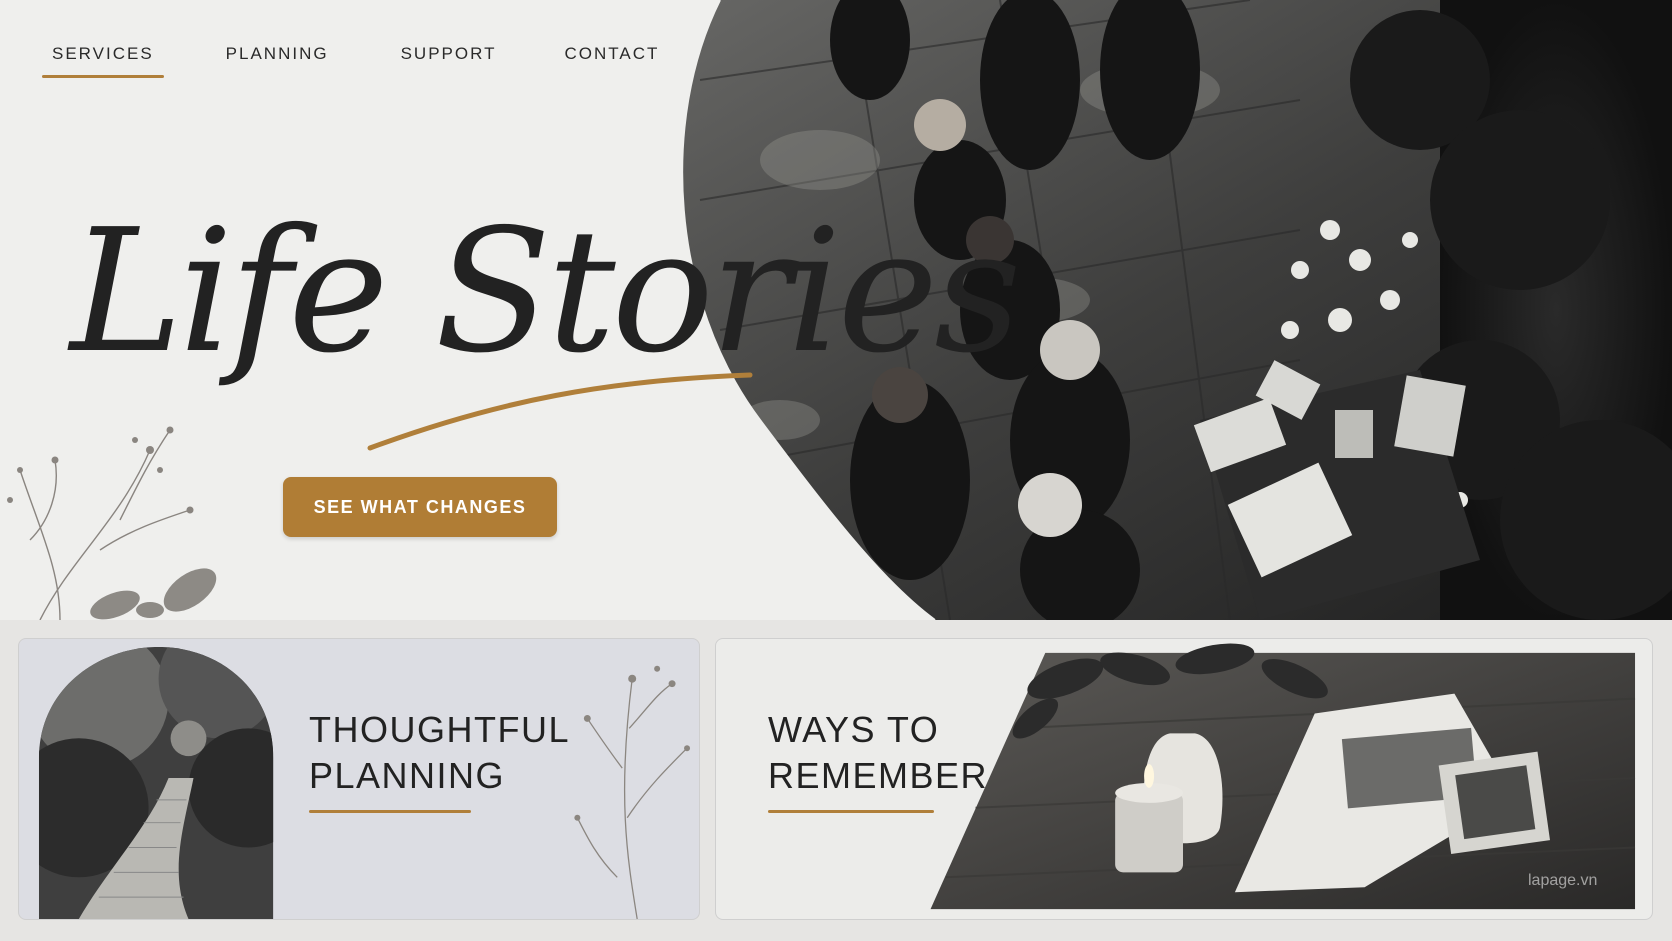 Image resolution: width=1672 pixels, height=941 pixels. I want to click on watermark-text: lapage.vn, so click(1563, 880).